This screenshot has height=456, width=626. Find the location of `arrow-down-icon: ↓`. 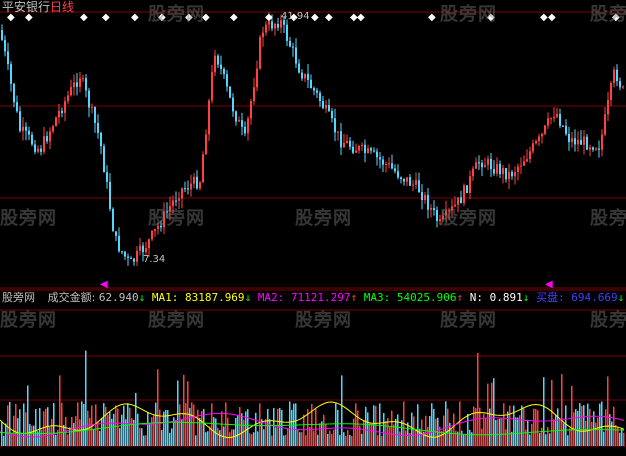

arrow-down-icon: ↓ is located at coordinates (526, 297).